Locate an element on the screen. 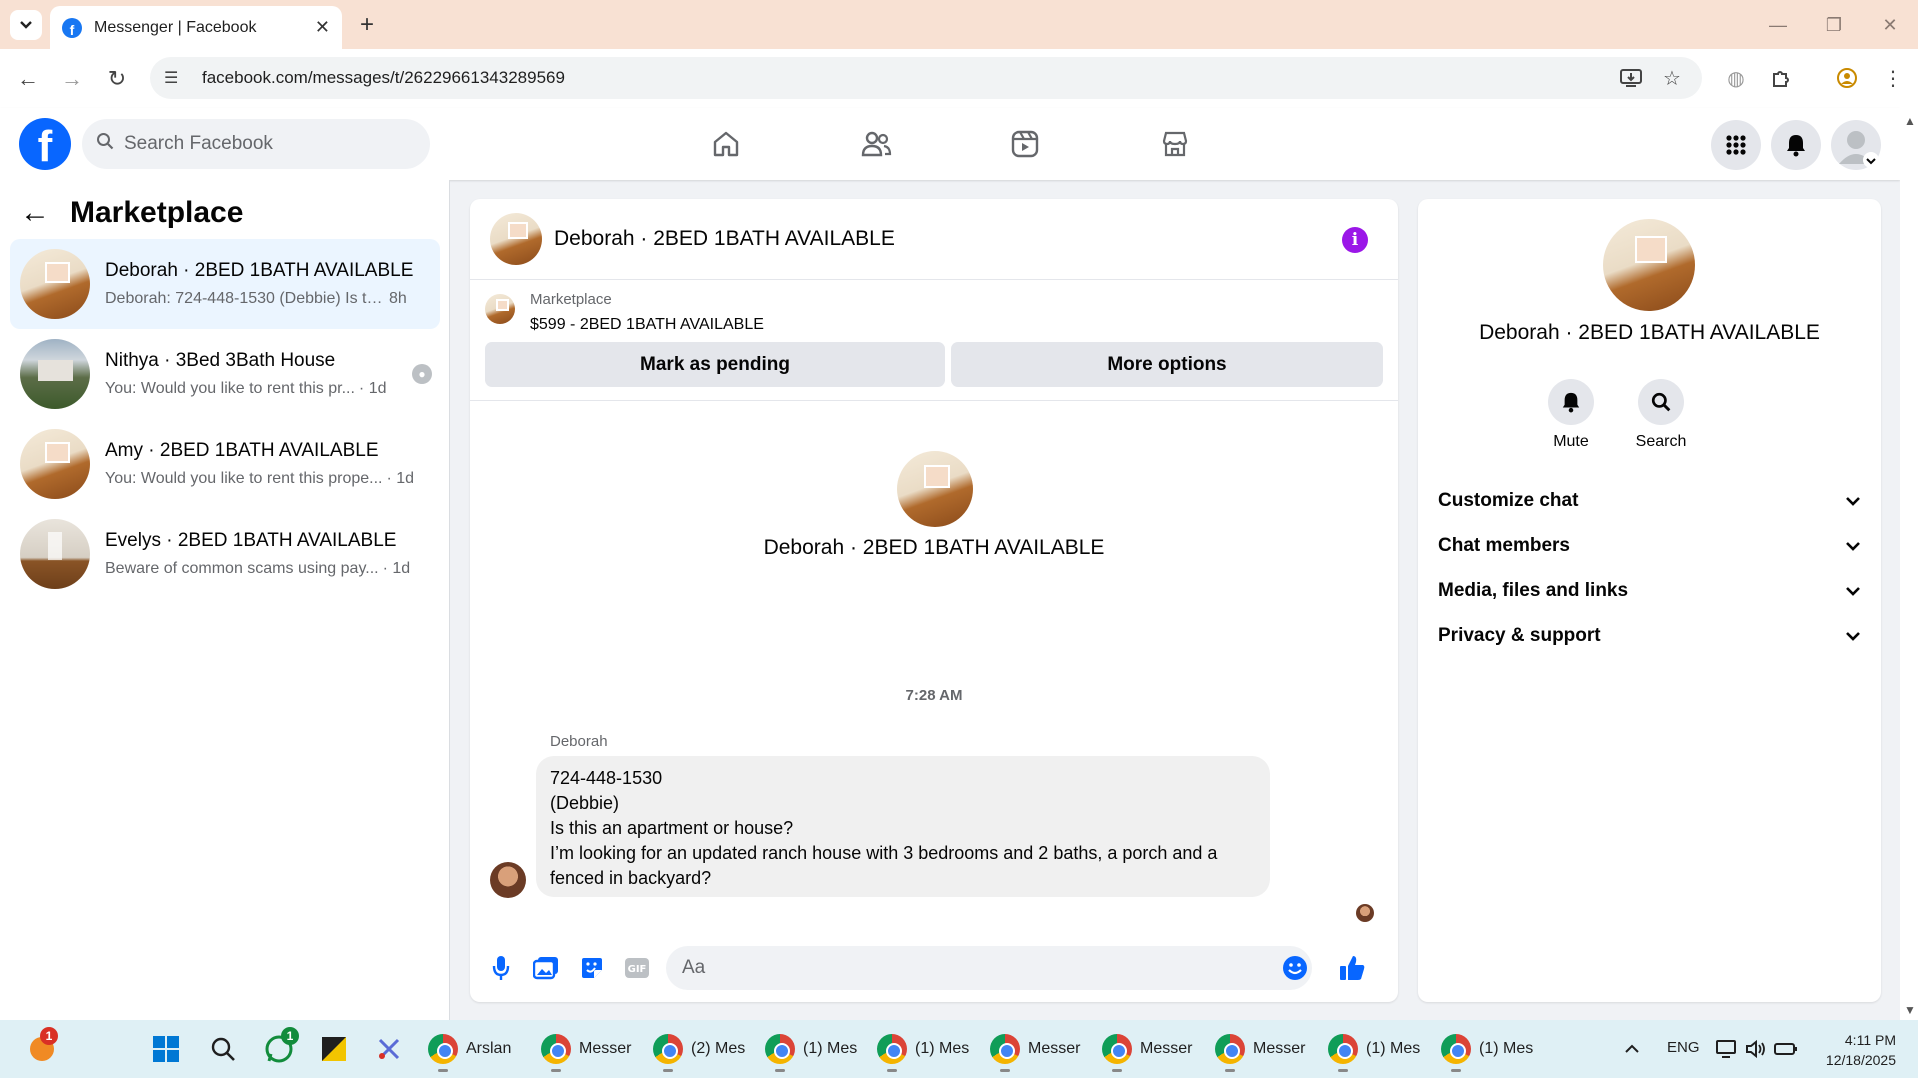 The image size is (1918, 1078). conversation-avatar is located at coordinates (55, 464).